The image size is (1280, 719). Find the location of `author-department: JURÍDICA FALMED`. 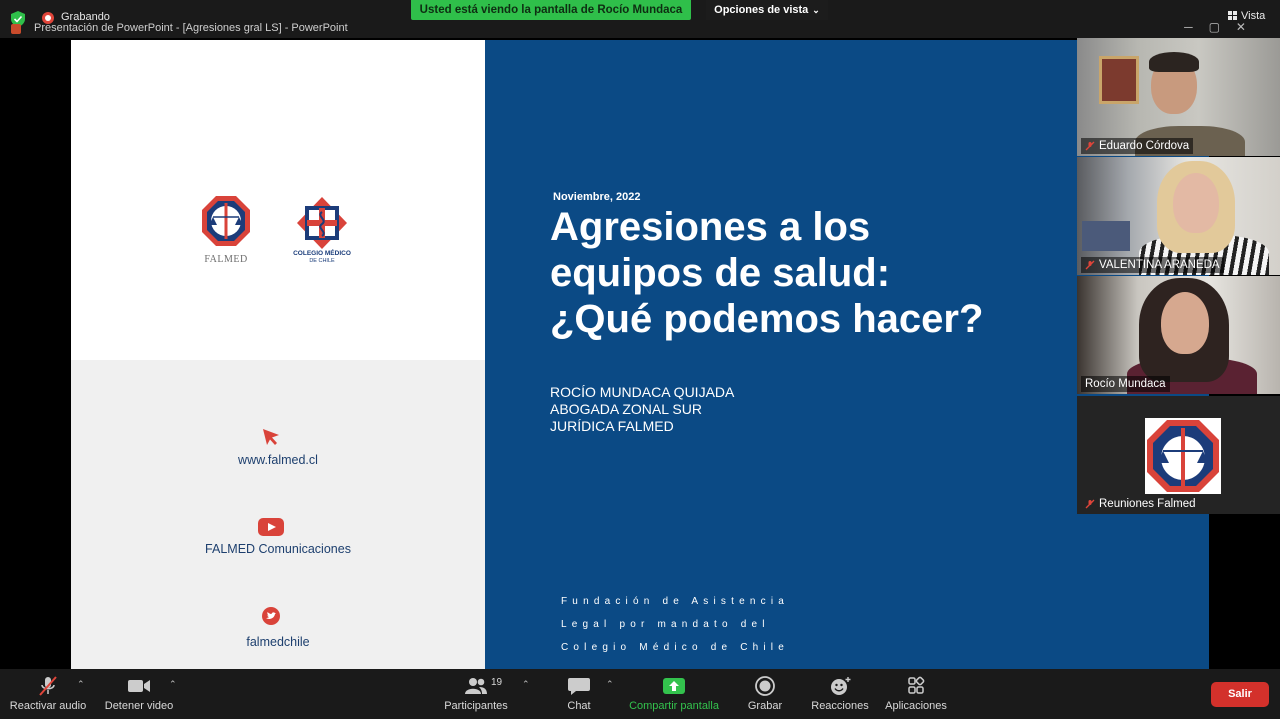

author-department: JURÍDICA FALMED is located at coordinates (612, 426).